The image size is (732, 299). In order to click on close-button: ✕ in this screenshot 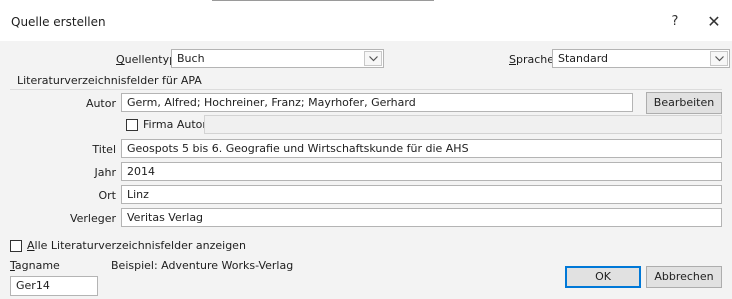, I will do `click(714, 22)`.